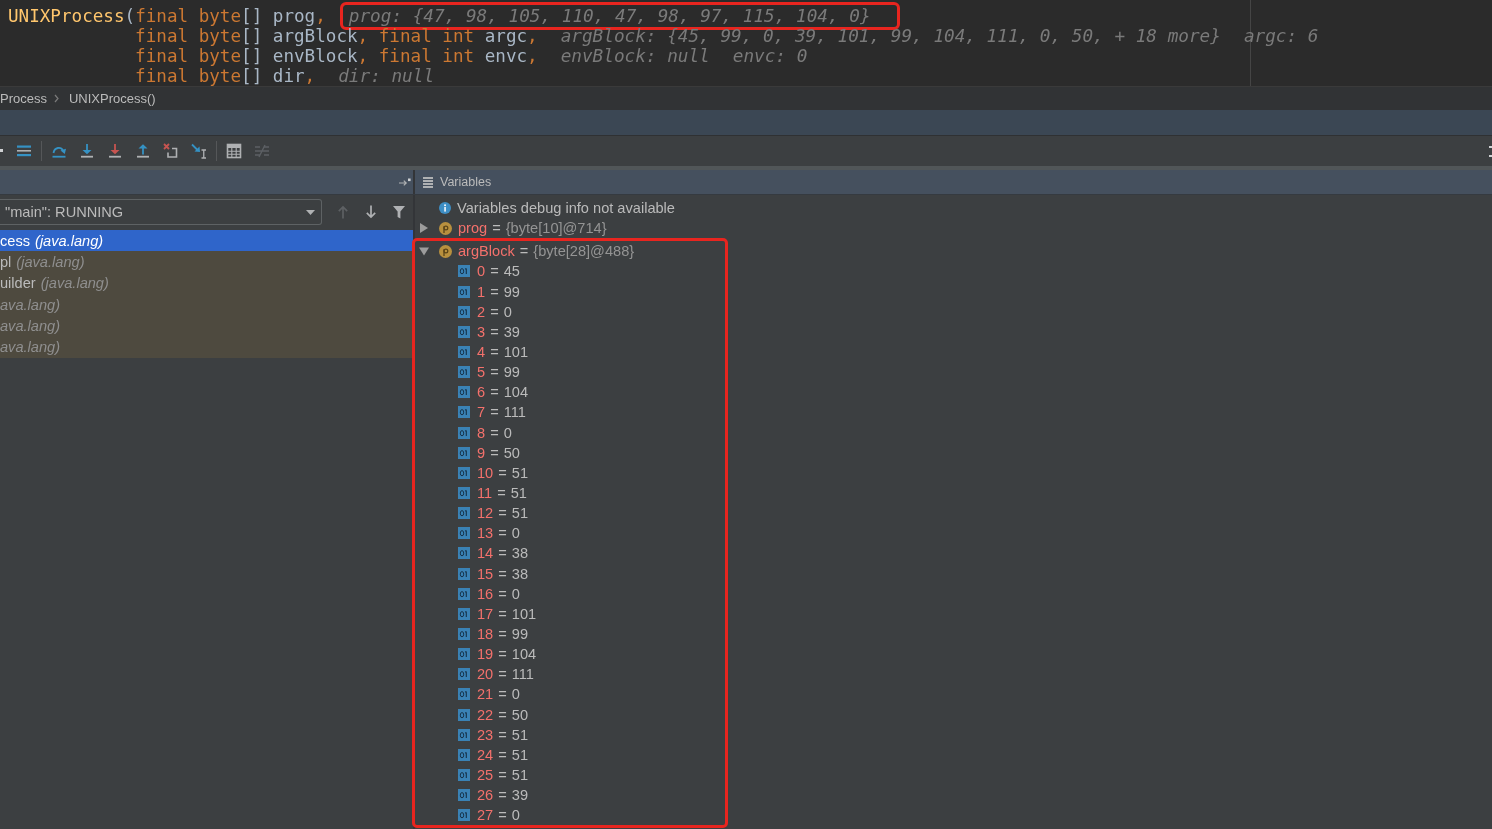 The height and width of the screenshot is (829, 1492). What do you see at coordinates (492, 412) in the screenshot?
I see `array-element-row: 7 = 111` at bounding box center [492, 412].